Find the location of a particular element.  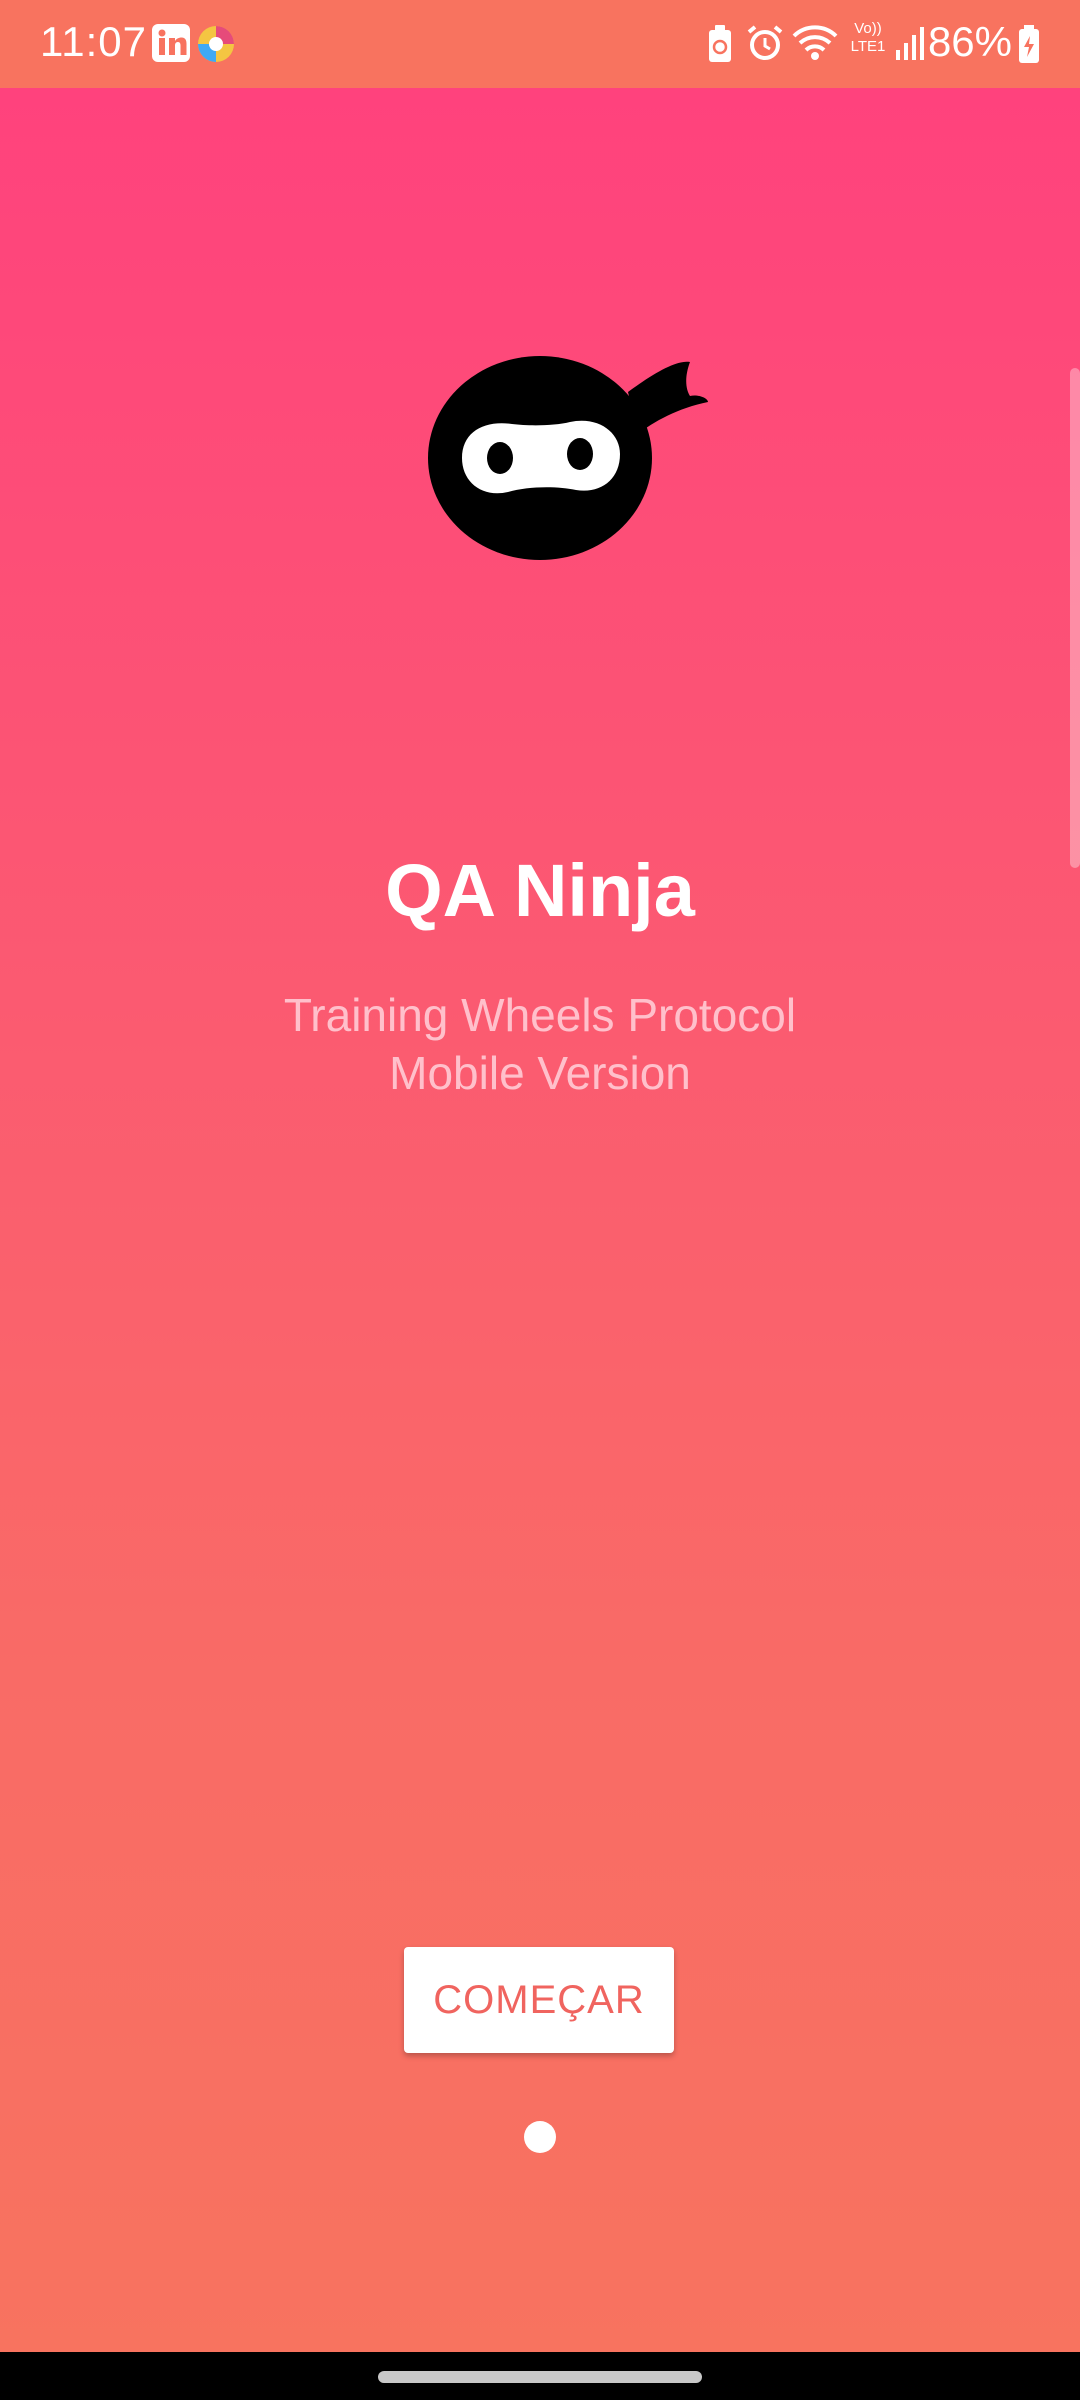

subtitle-line-2: Mobile Version is located at coordinates (540, 1073).